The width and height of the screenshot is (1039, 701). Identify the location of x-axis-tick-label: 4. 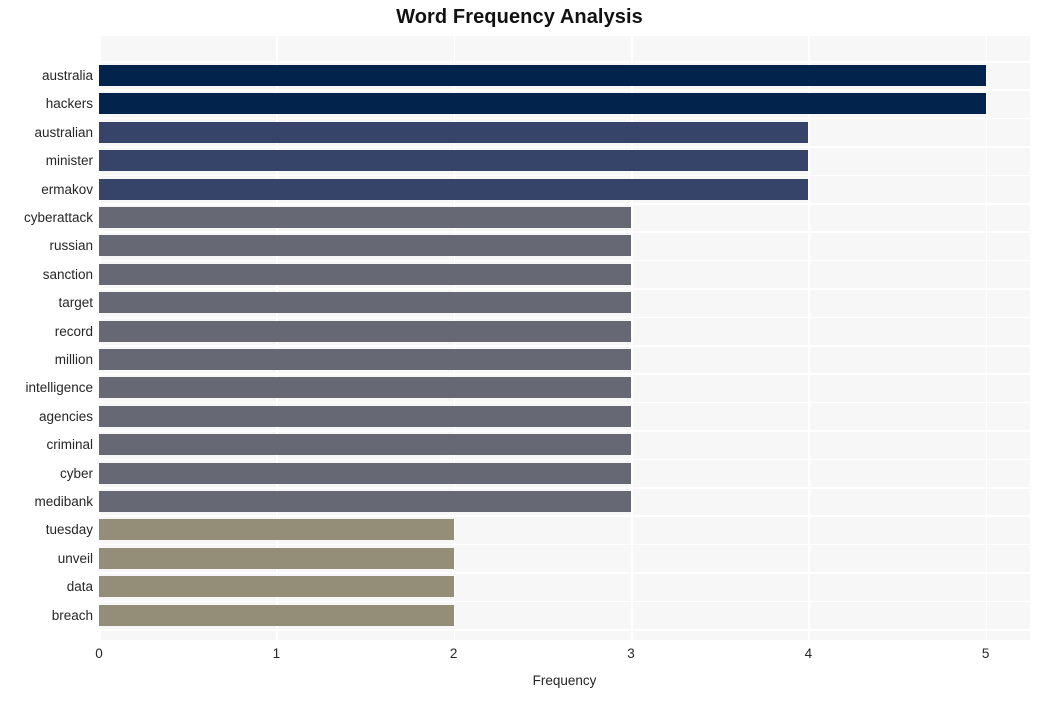
(808, 653).